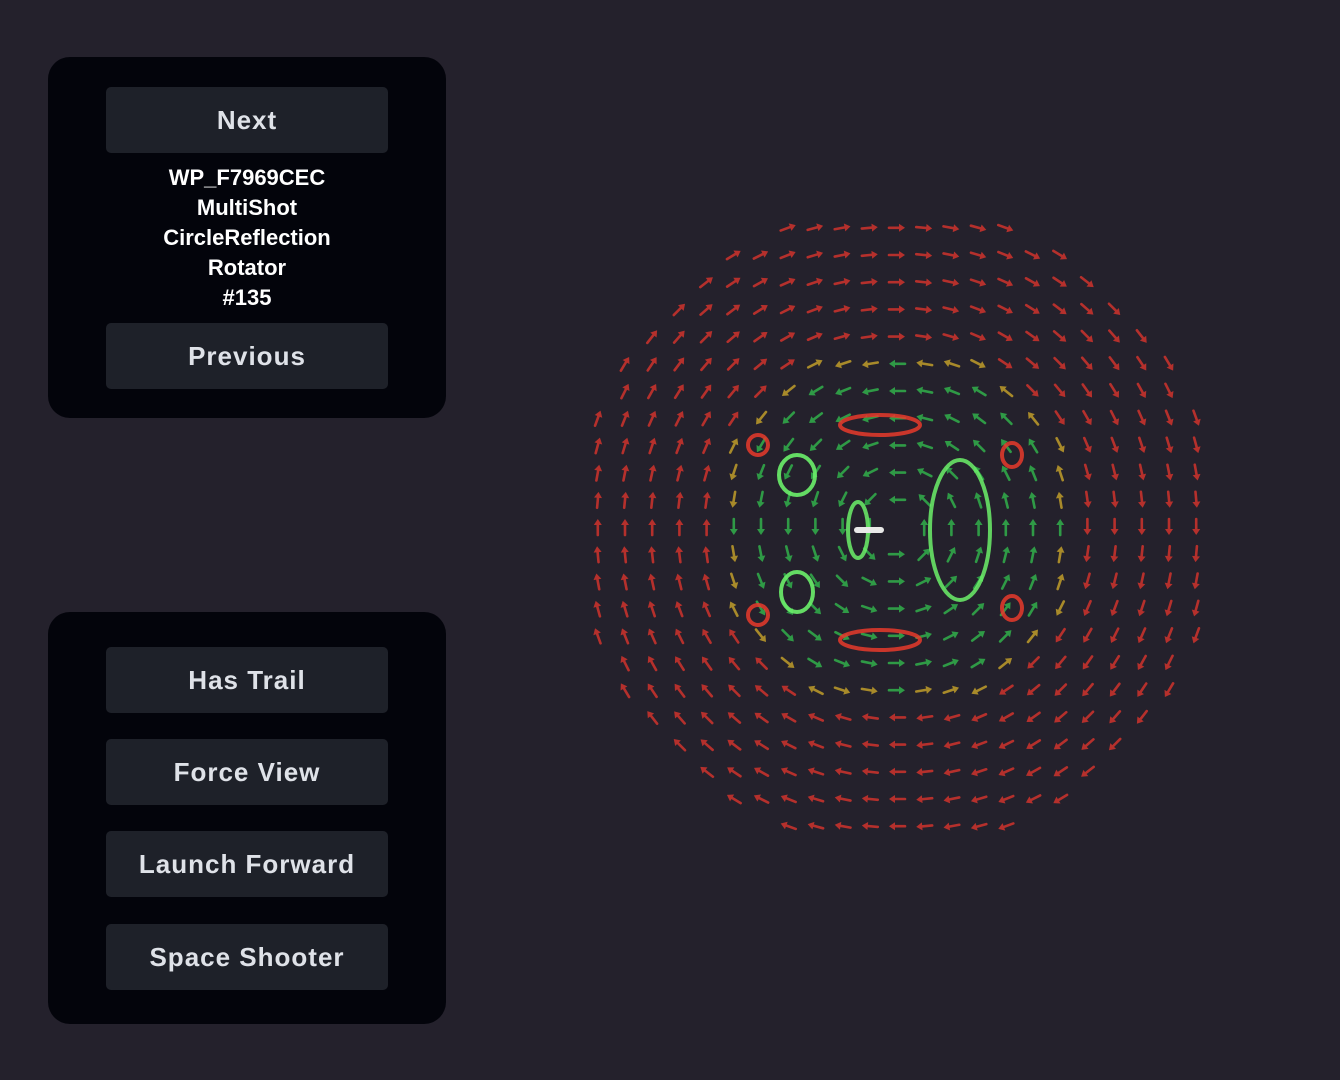 The image size is (1340, 1080). Describe the element at coordinates (797, 592) in the screenshot. I see `projectile-cluster` at that location.